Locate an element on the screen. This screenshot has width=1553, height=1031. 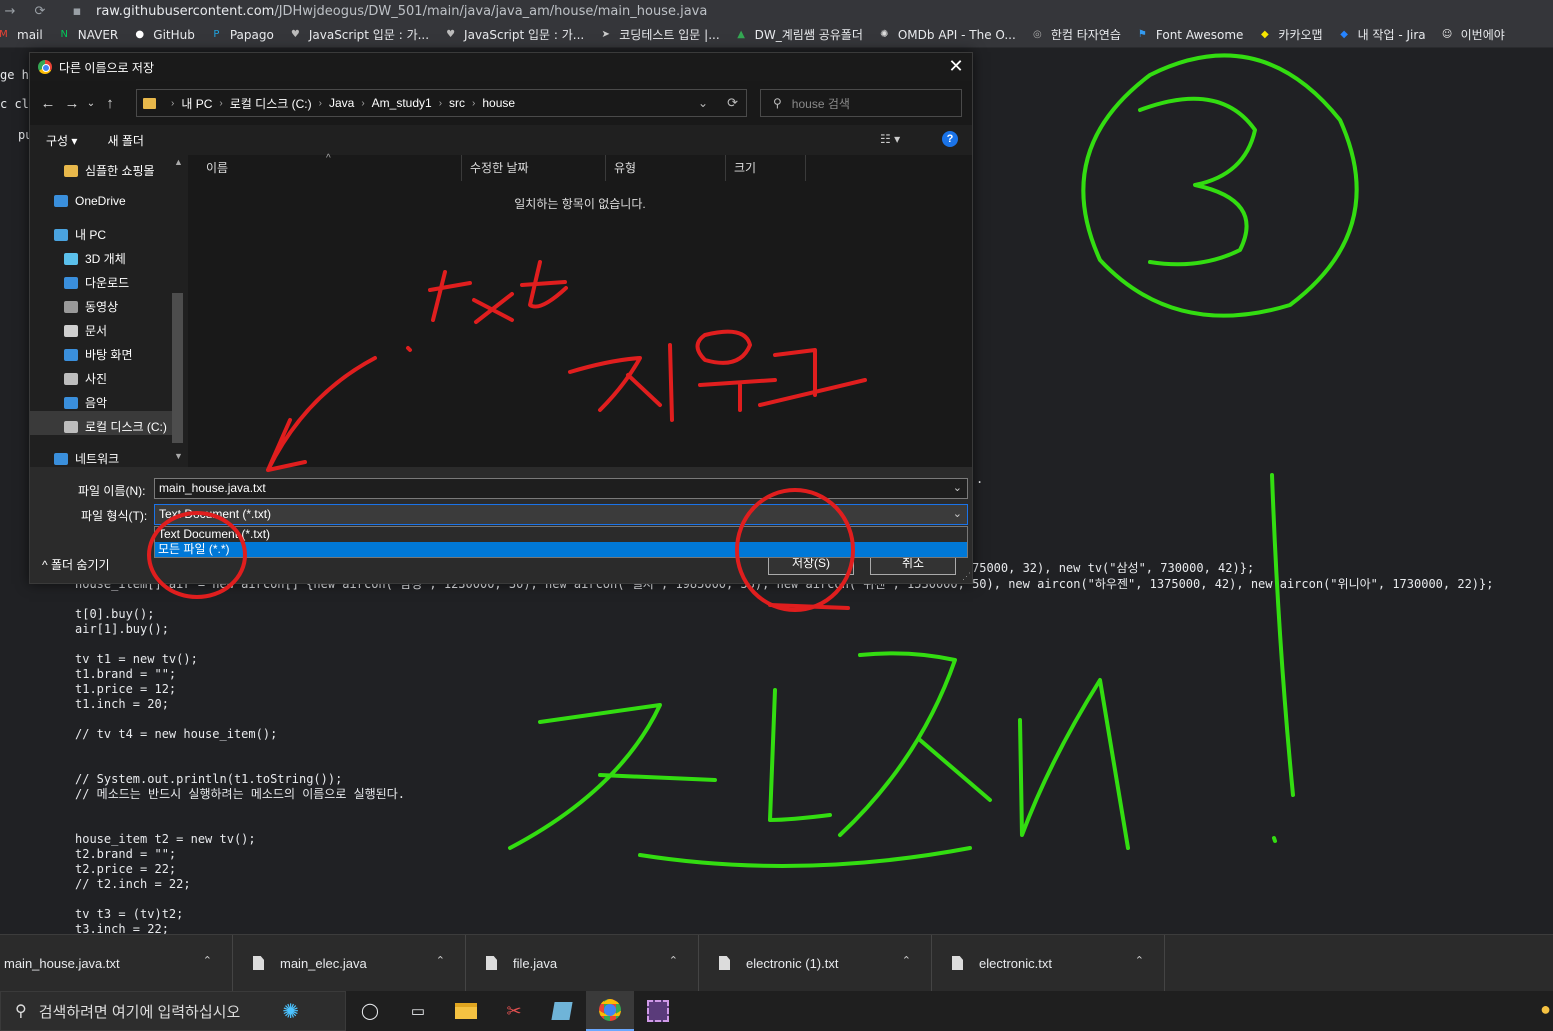
dialog-title-bar: 다른 이름으로 저장 ✕ is located at coordinates (501, 67).